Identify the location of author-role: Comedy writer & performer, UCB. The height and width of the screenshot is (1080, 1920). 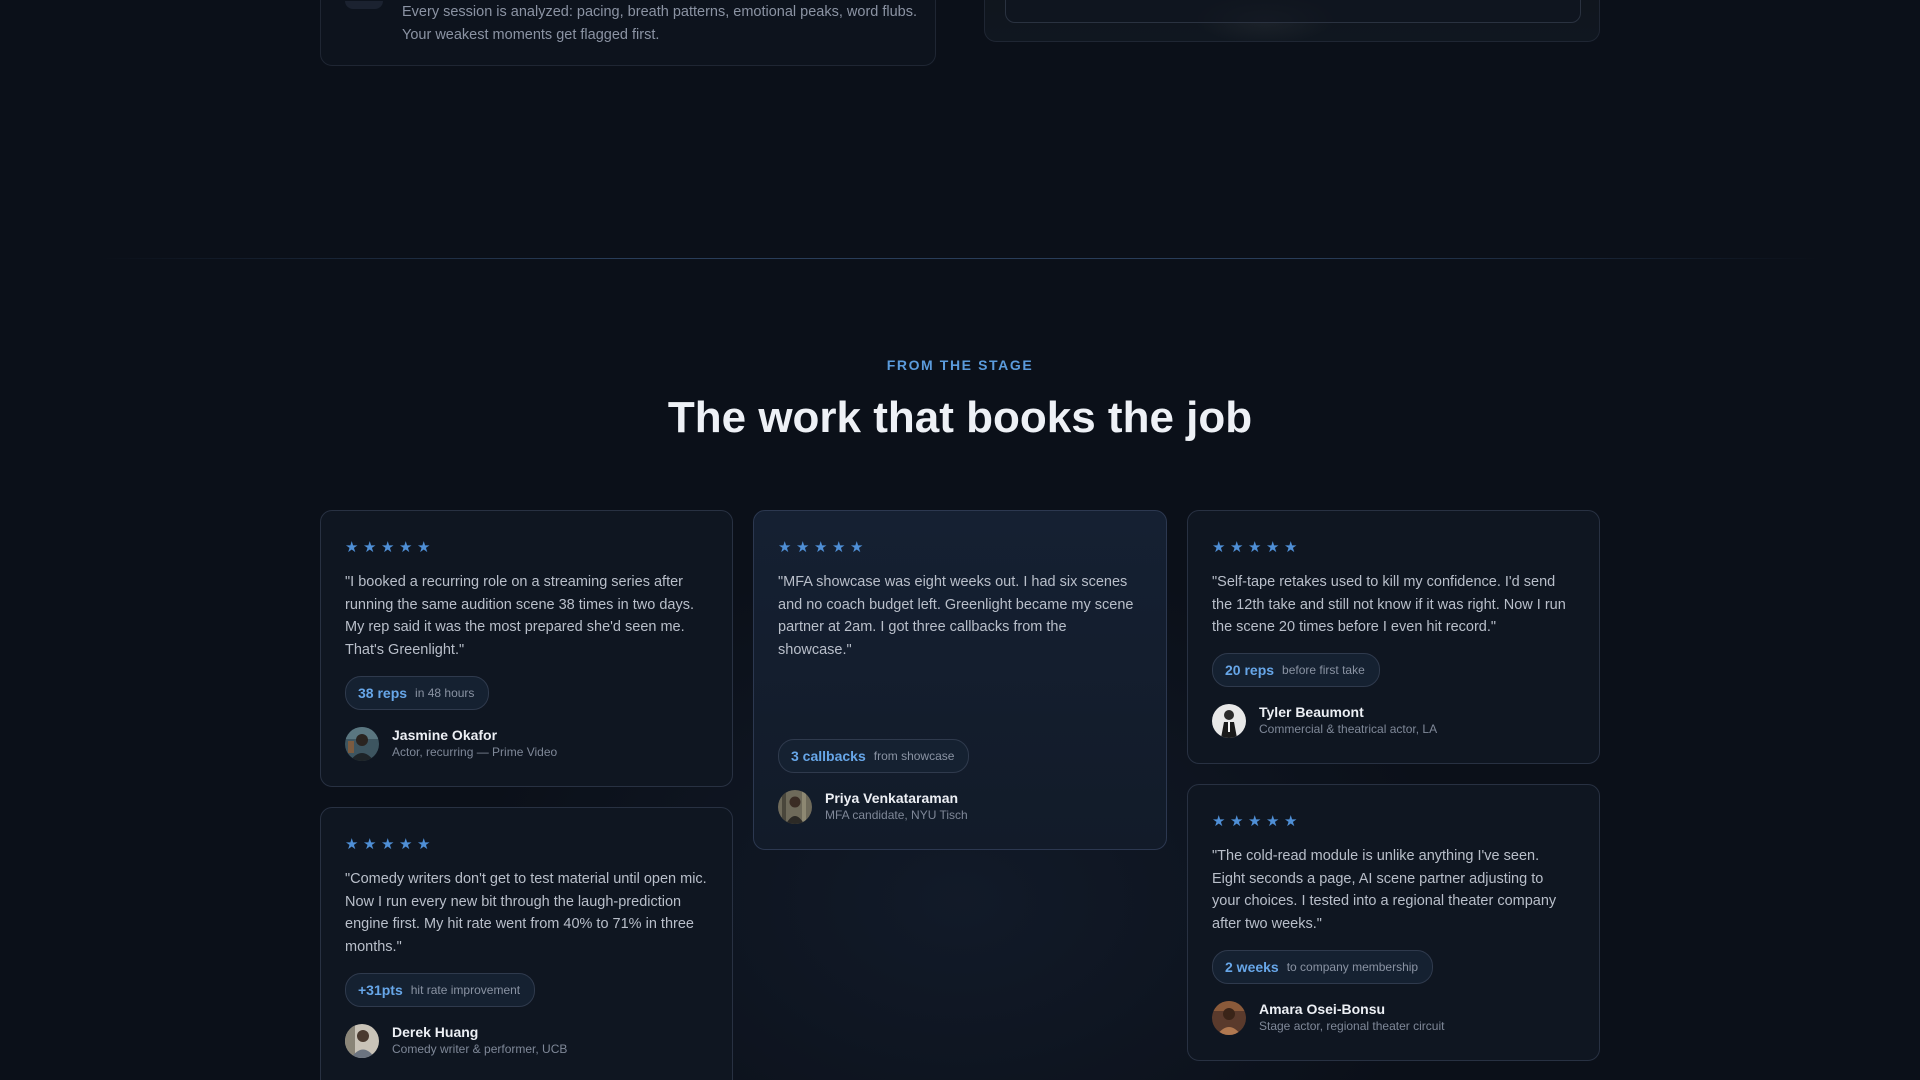
(480, 1049).